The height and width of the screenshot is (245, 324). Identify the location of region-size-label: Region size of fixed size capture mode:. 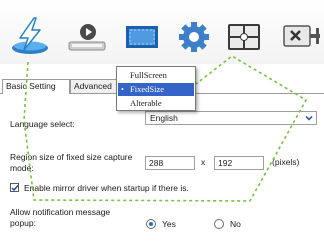
(71, 162).